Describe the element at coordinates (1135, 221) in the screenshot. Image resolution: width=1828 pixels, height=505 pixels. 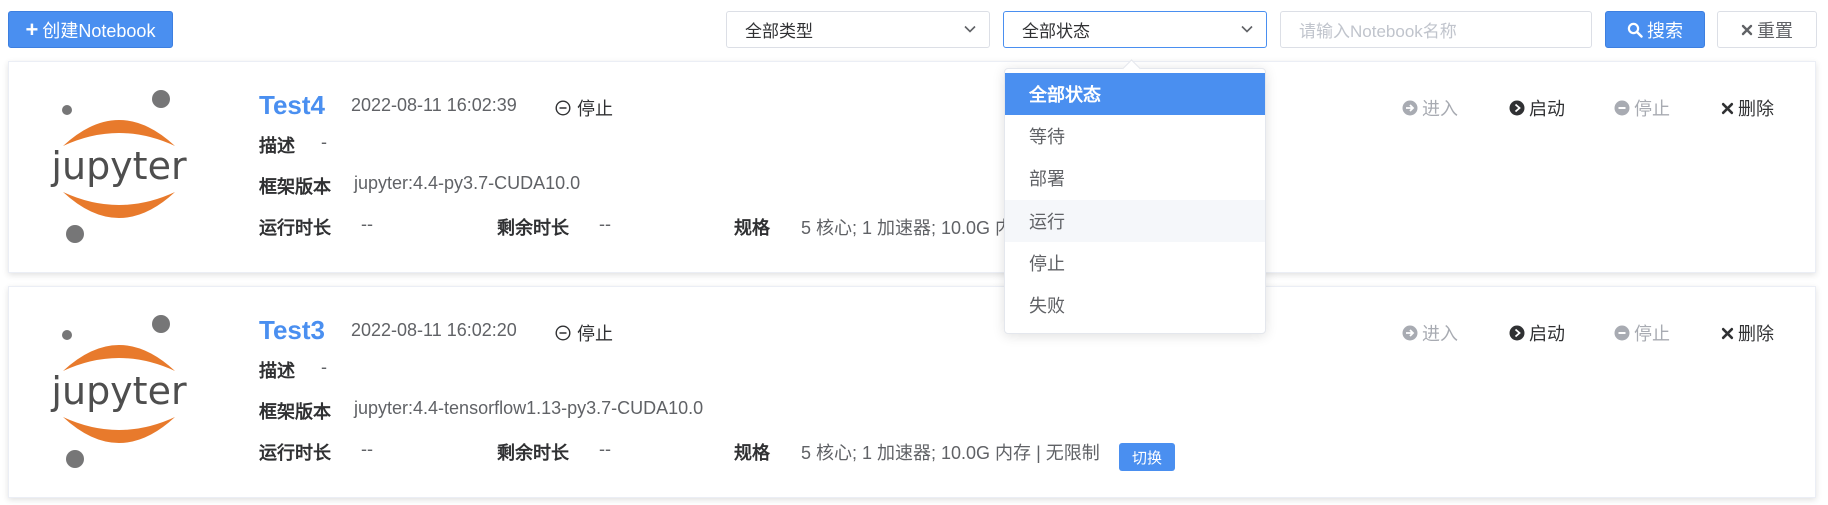
I see `status-option-running: 运行` at that location.